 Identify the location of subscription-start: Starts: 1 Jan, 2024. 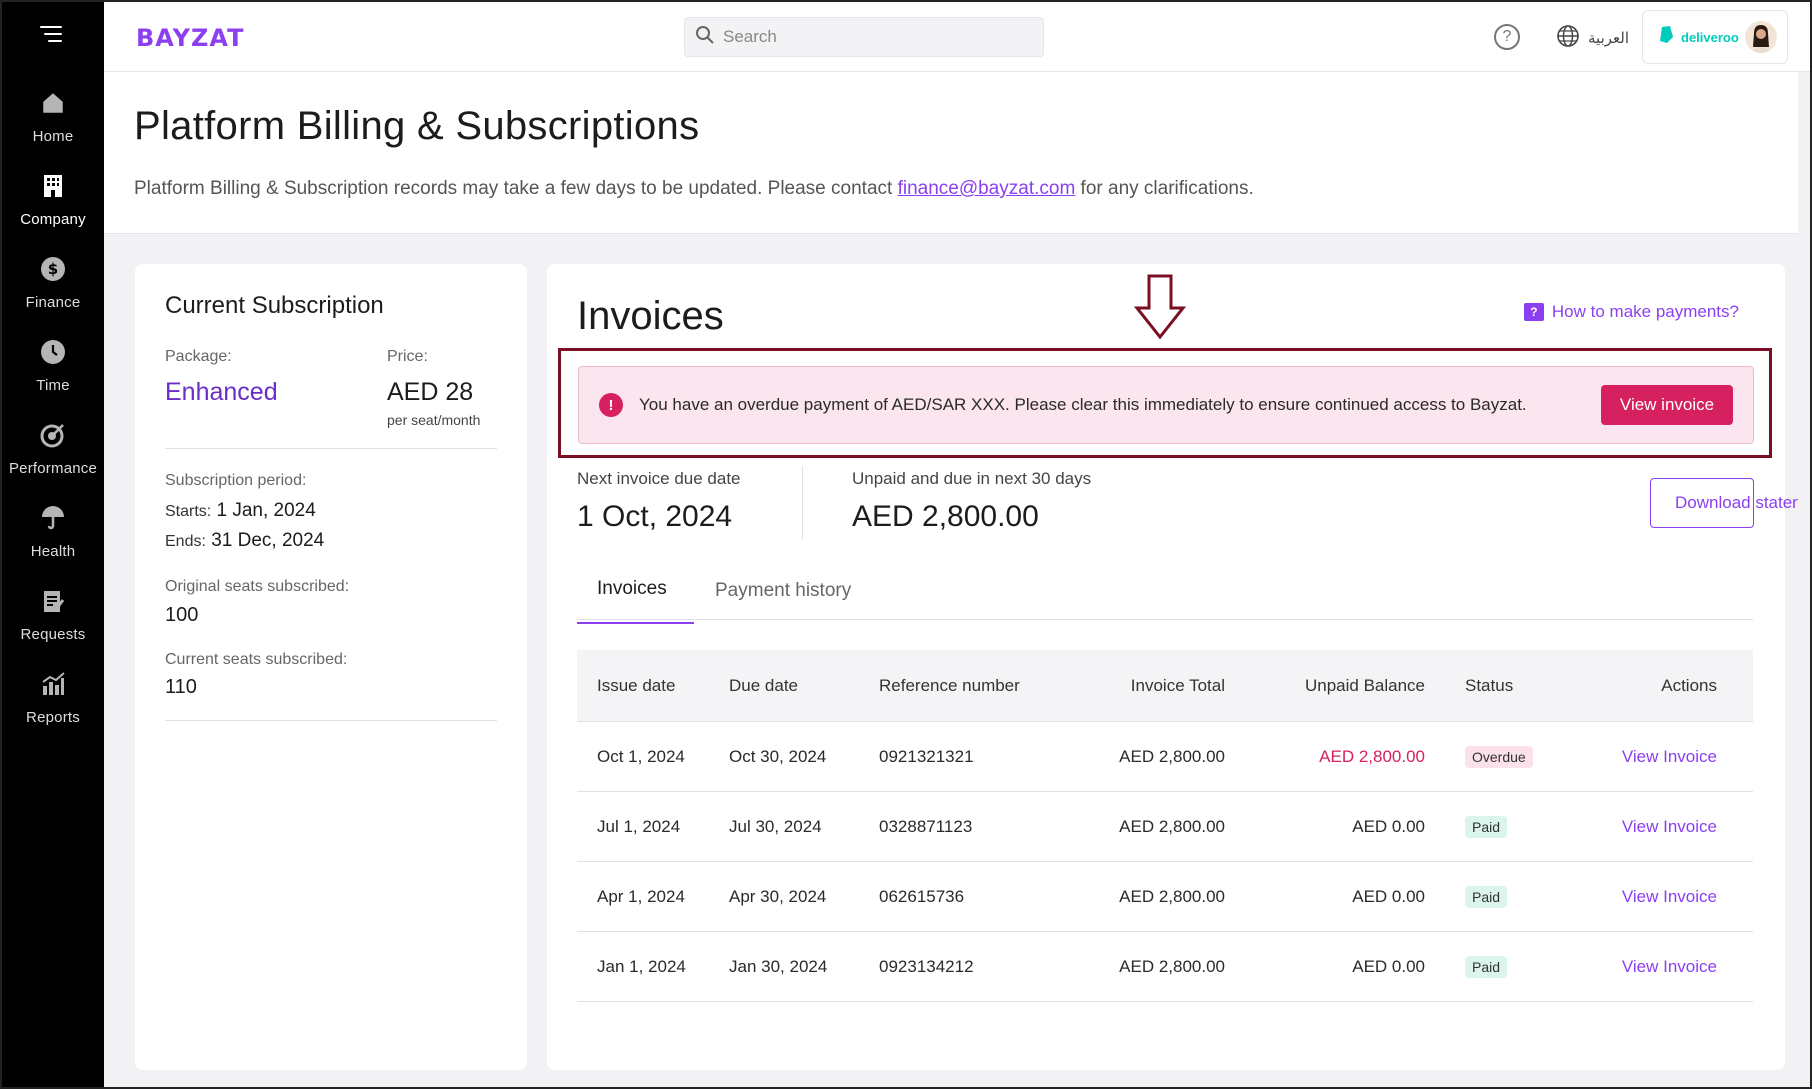
(240, 510).